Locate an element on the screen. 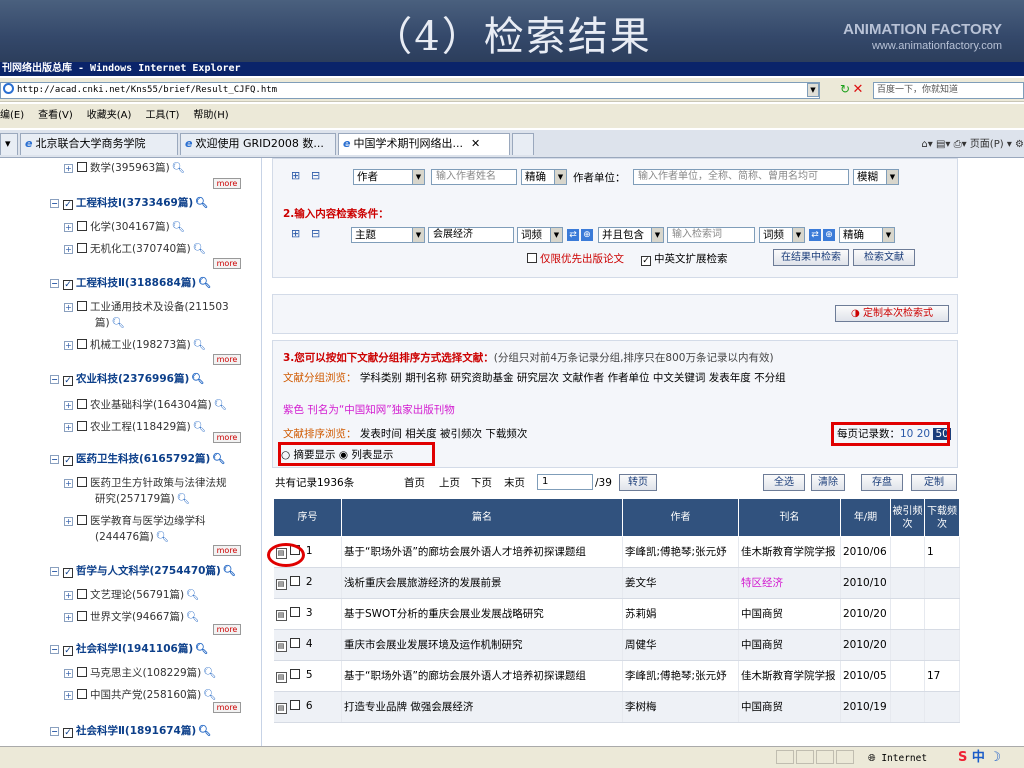 Image resolution: width=1024 pixels, height=768 pixels. logic-select: 并且包含 ▼ is located at coordinates (631, 235).